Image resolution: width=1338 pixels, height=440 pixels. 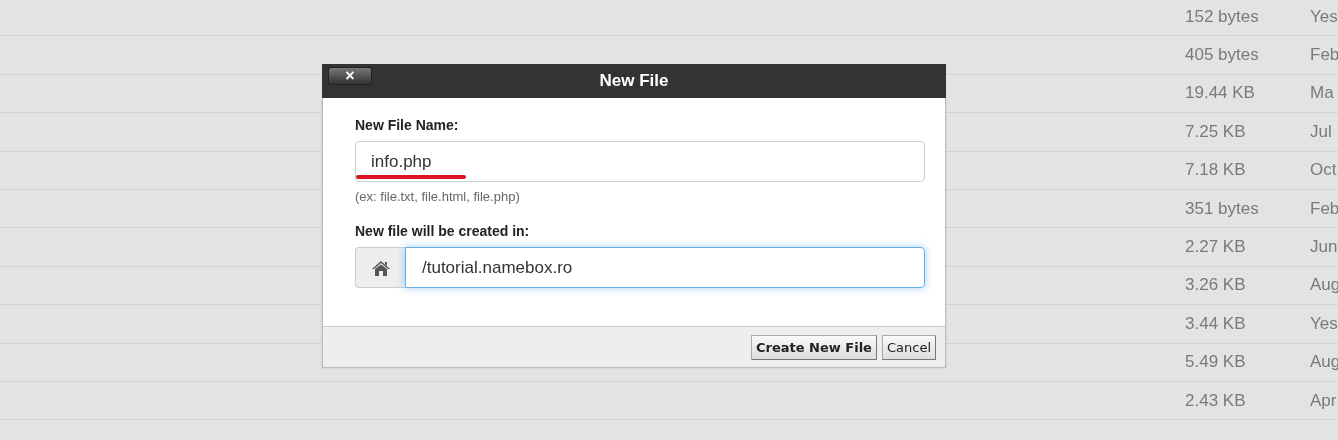 What do you see at coordinates (908, 347) in the screenshot?
I see `cancel-button: Cancel` at bounding box center [908, 347].